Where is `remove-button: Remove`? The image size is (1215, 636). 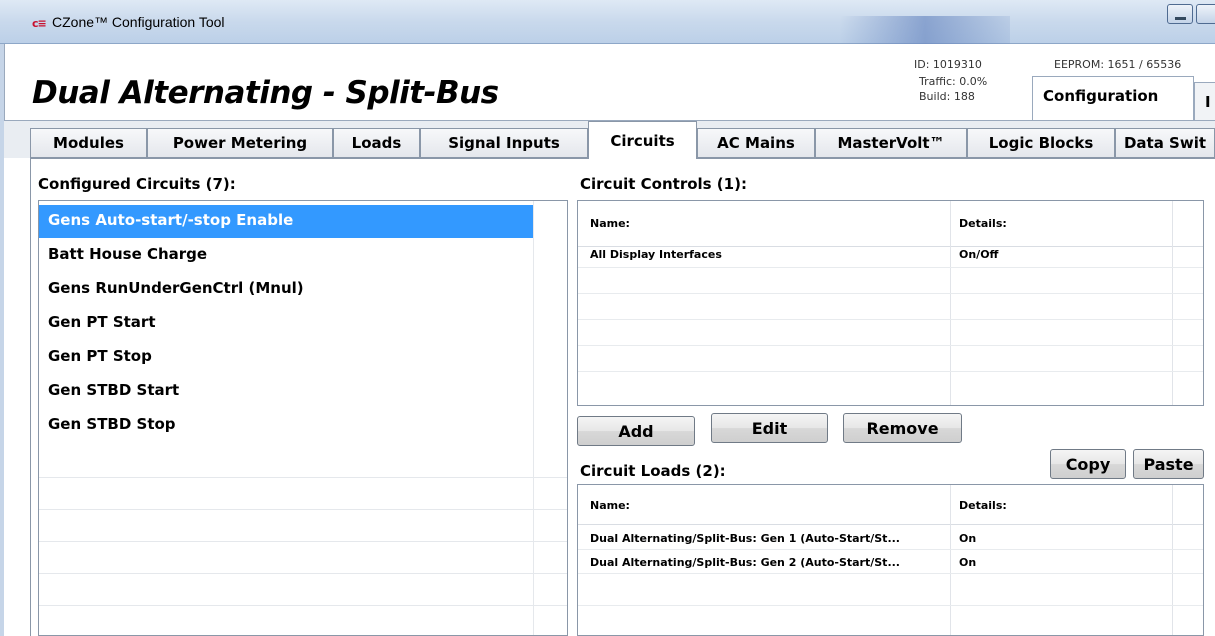
remove-button: Remove is located at coordinates (902, 428).